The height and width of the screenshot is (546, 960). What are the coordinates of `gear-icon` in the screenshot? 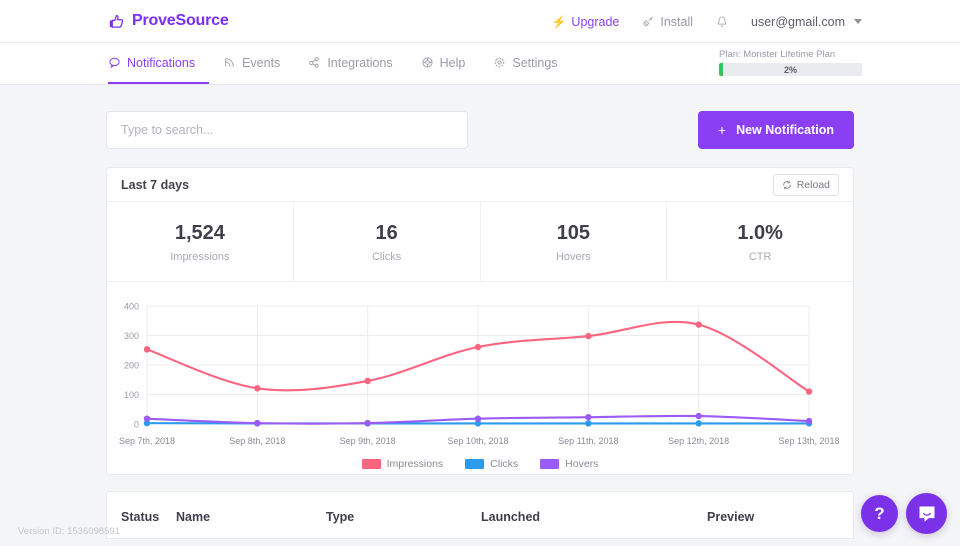 It's located at (499, 62).